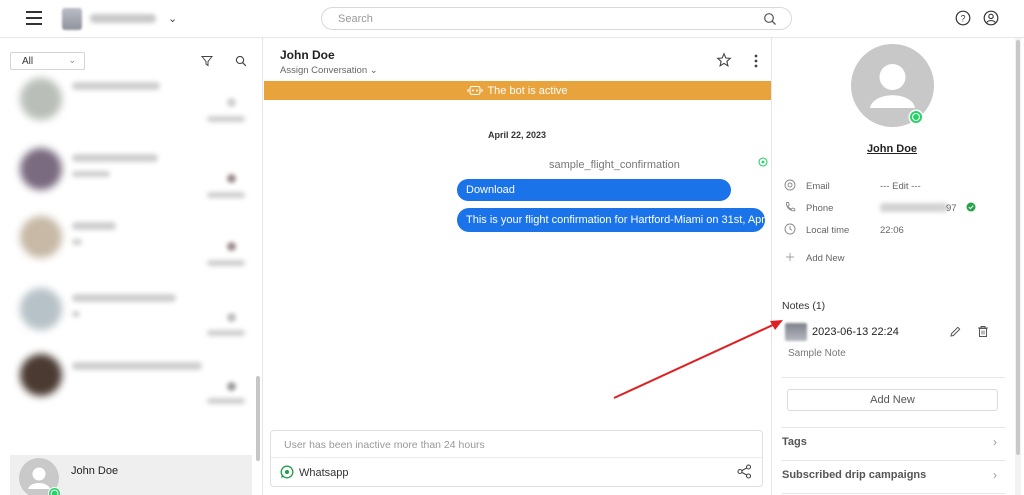 The width and height of the screenshot is (1024, 495). What do you see at coordinates (791, 207) in the screenshot?
I see `phone-icon` at bounding box center [791, 207].